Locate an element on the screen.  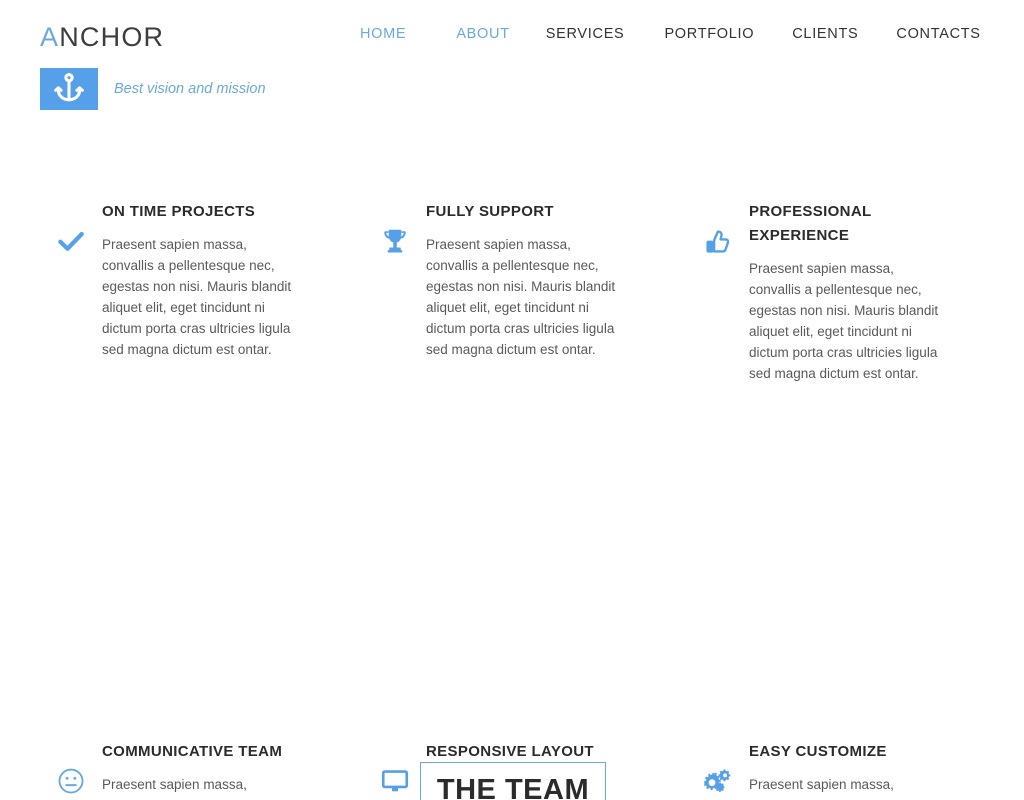
nav-item-clients: CLIENTS is located at coordinates (825, 34).